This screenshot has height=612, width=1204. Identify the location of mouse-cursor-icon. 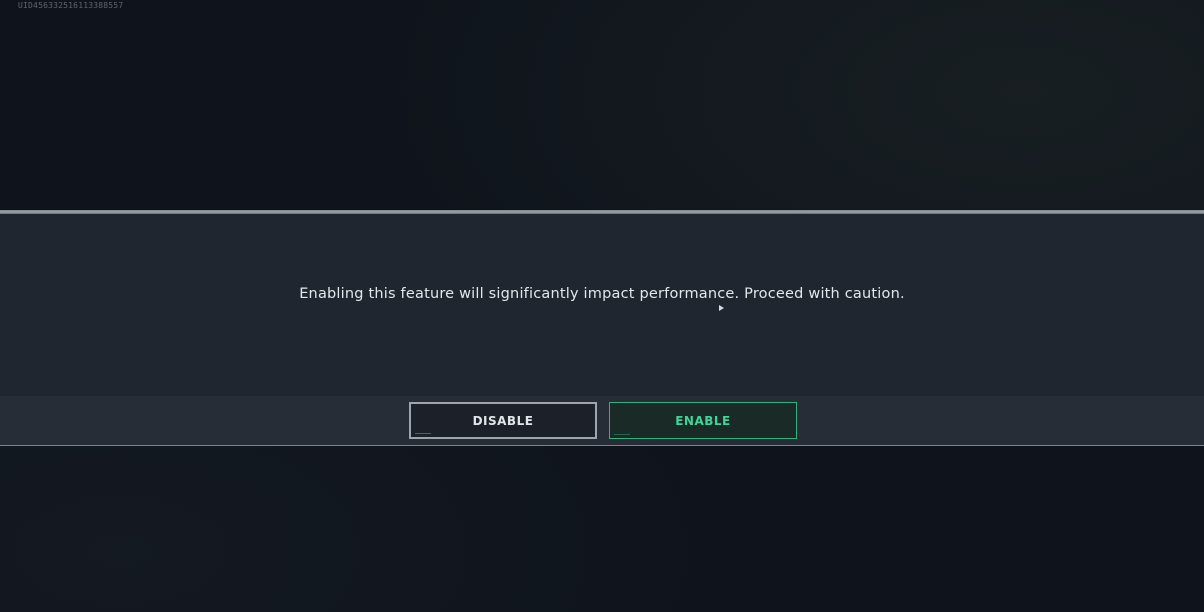
(721, 308).